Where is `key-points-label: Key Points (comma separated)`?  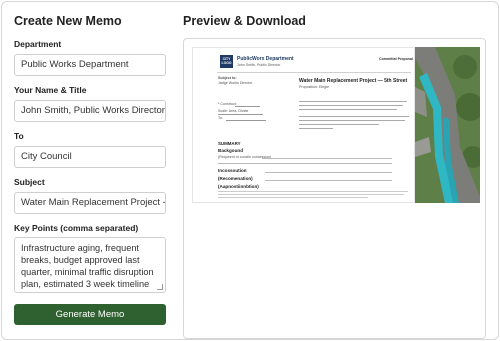
key-points-label: Key Points (comma separated) is located at coordinates (76, 228).